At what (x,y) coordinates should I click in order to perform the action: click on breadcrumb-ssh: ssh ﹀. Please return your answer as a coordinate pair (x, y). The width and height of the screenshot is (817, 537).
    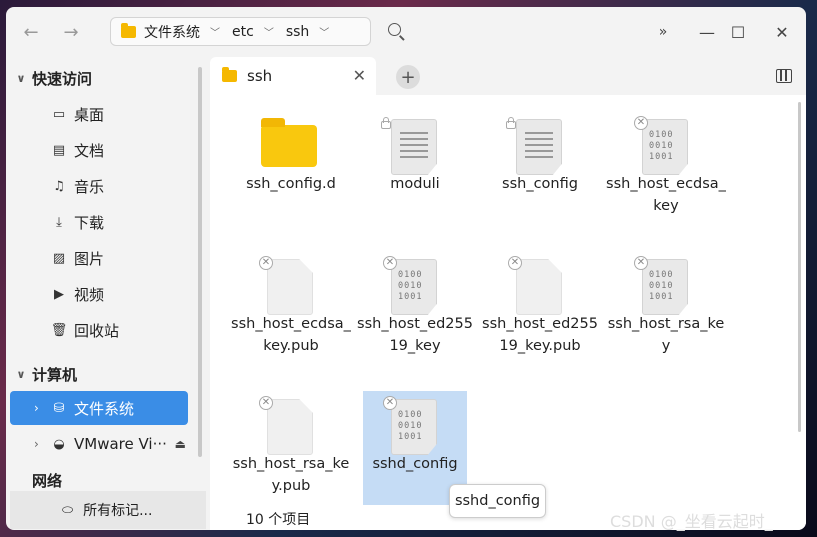
    Looking at the image, I should click on (309, 31).